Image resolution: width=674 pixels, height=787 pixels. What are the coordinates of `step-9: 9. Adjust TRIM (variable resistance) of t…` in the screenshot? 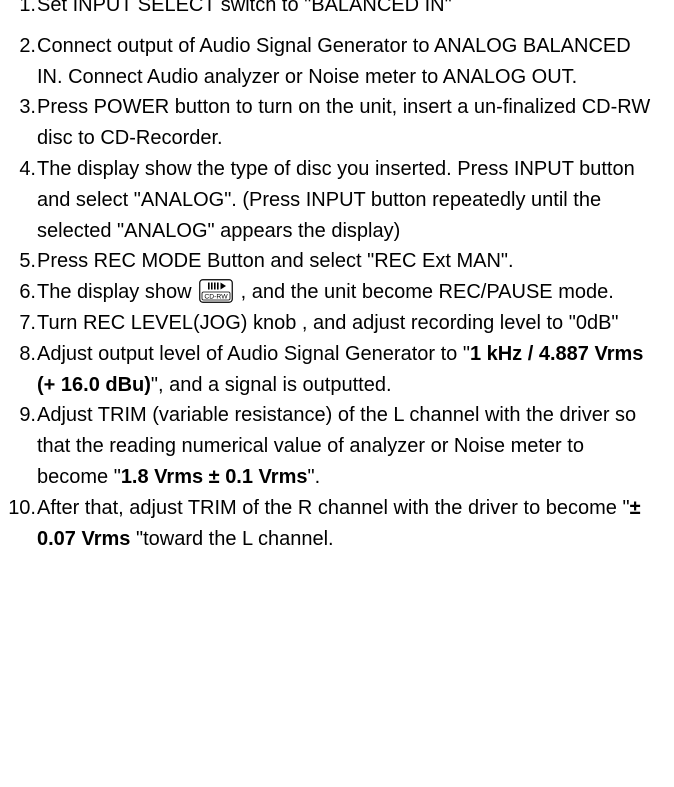 It's located at (328, 446).